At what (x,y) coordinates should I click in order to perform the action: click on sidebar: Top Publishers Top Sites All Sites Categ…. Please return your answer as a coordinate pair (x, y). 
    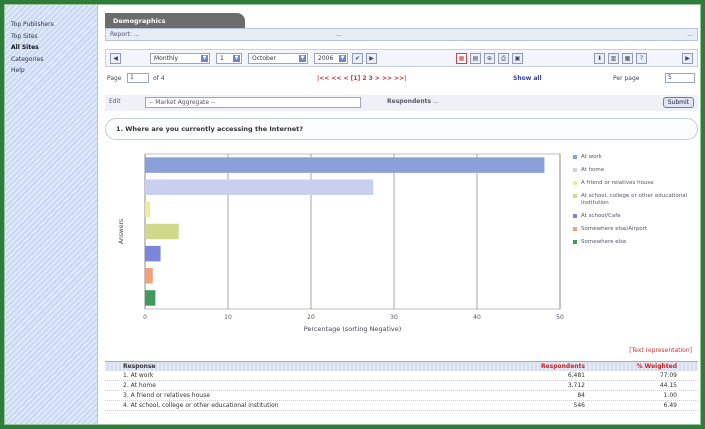
    Looking at the image, I should click on (51, 214).